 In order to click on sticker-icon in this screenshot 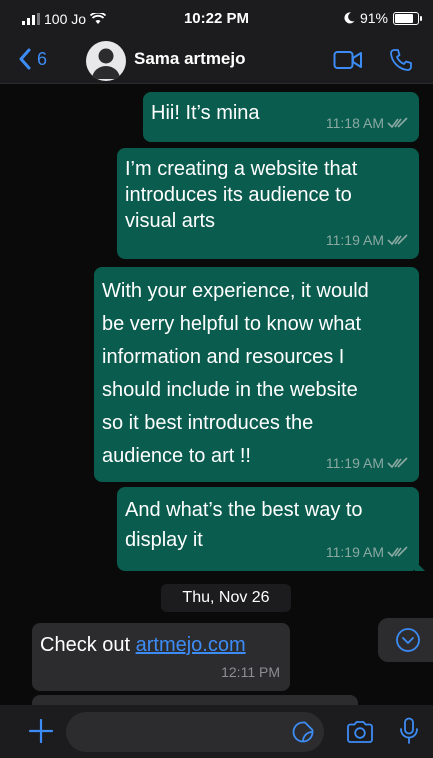, I will do `click(303, 732)`.